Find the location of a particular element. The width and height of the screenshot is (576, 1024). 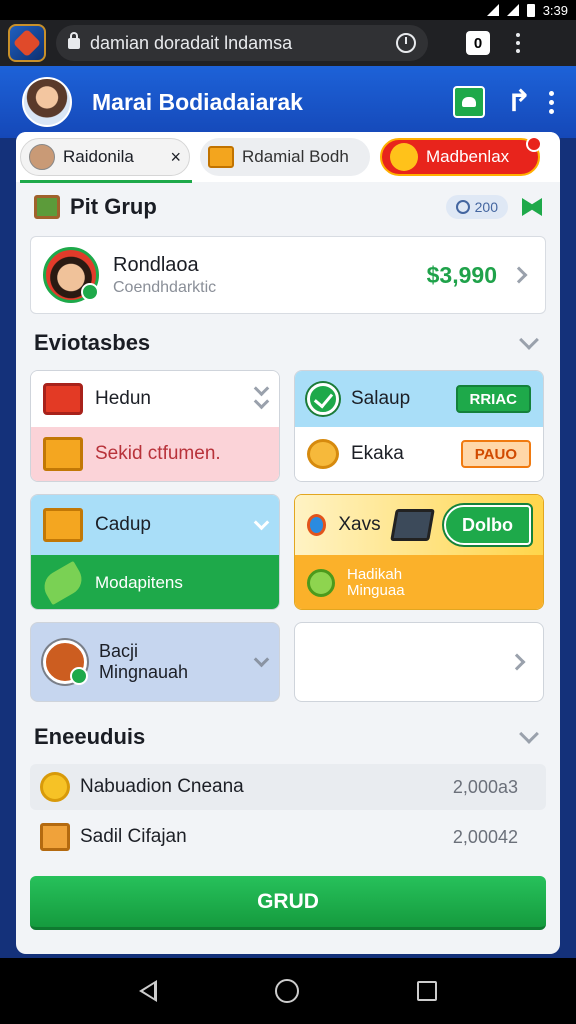

rriac-button: RRIAC is located at coordinates (493, 399).